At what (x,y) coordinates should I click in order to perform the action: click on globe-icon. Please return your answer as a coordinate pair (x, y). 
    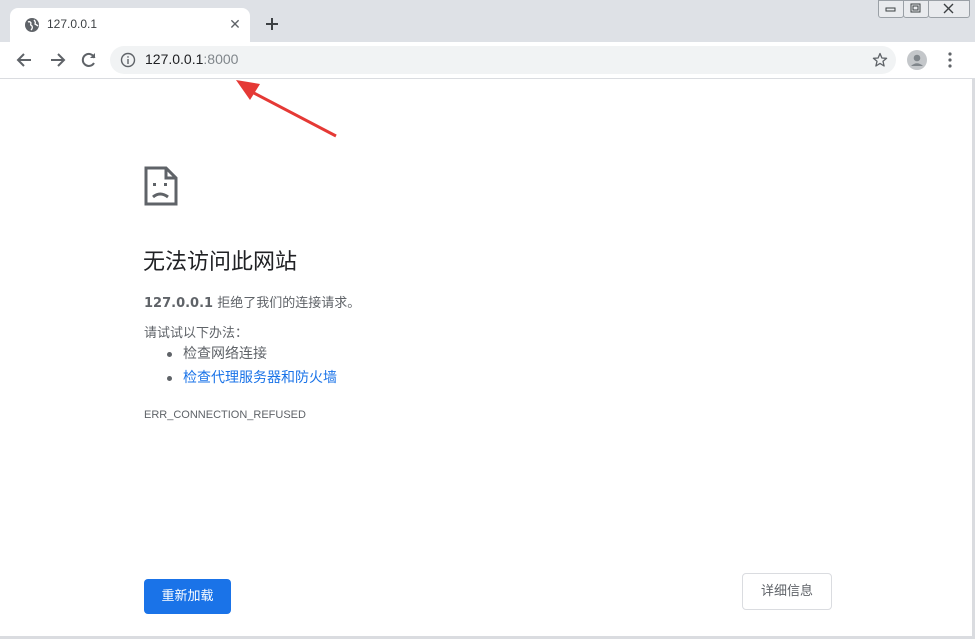
    Looking at the image, I should click on (32, 25).